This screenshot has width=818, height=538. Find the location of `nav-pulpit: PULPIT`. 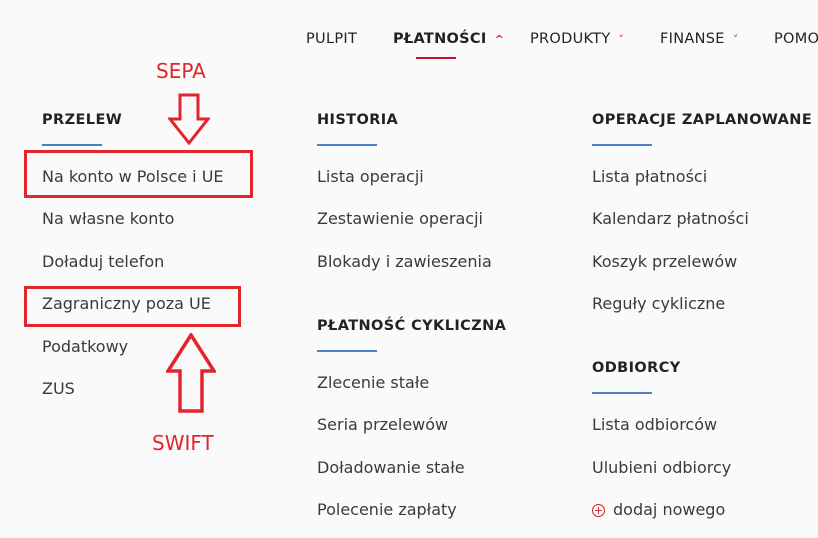

nav-pulpit: PULPIT is located at coordinates (331, 39).